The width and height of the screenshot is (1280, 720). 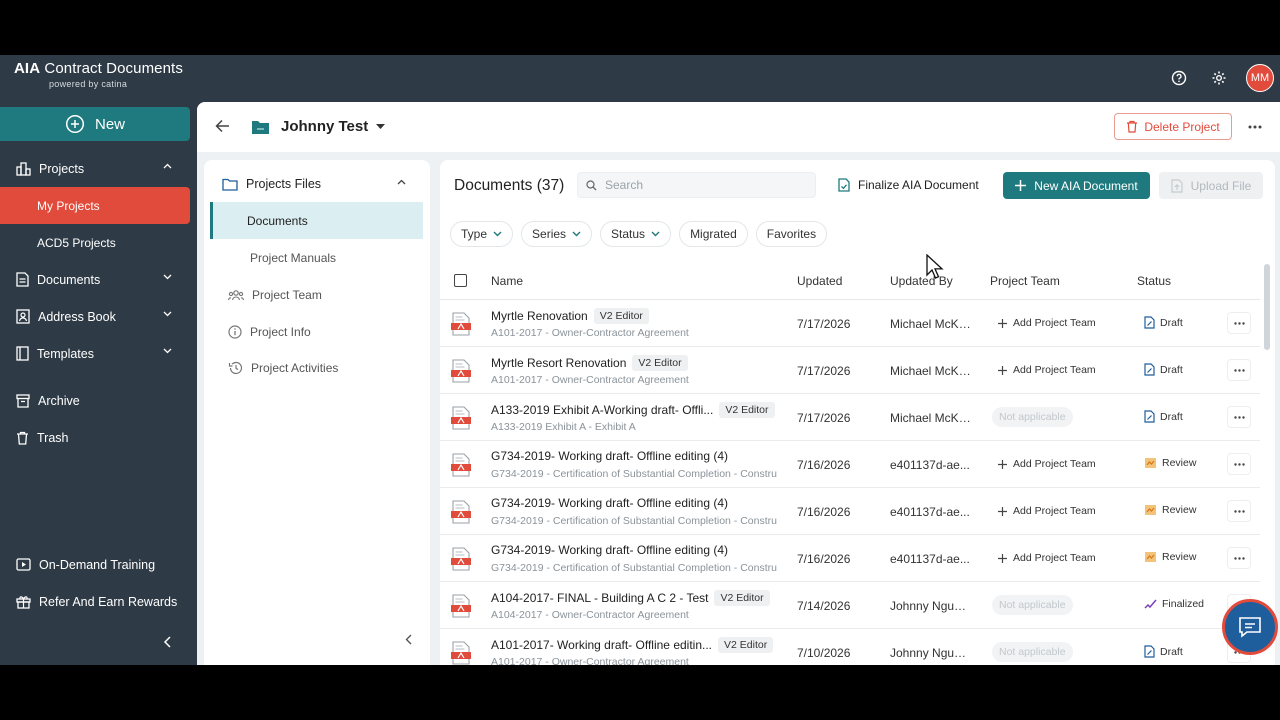 I want to click on column-name: Name, so click(x=507, y=281).